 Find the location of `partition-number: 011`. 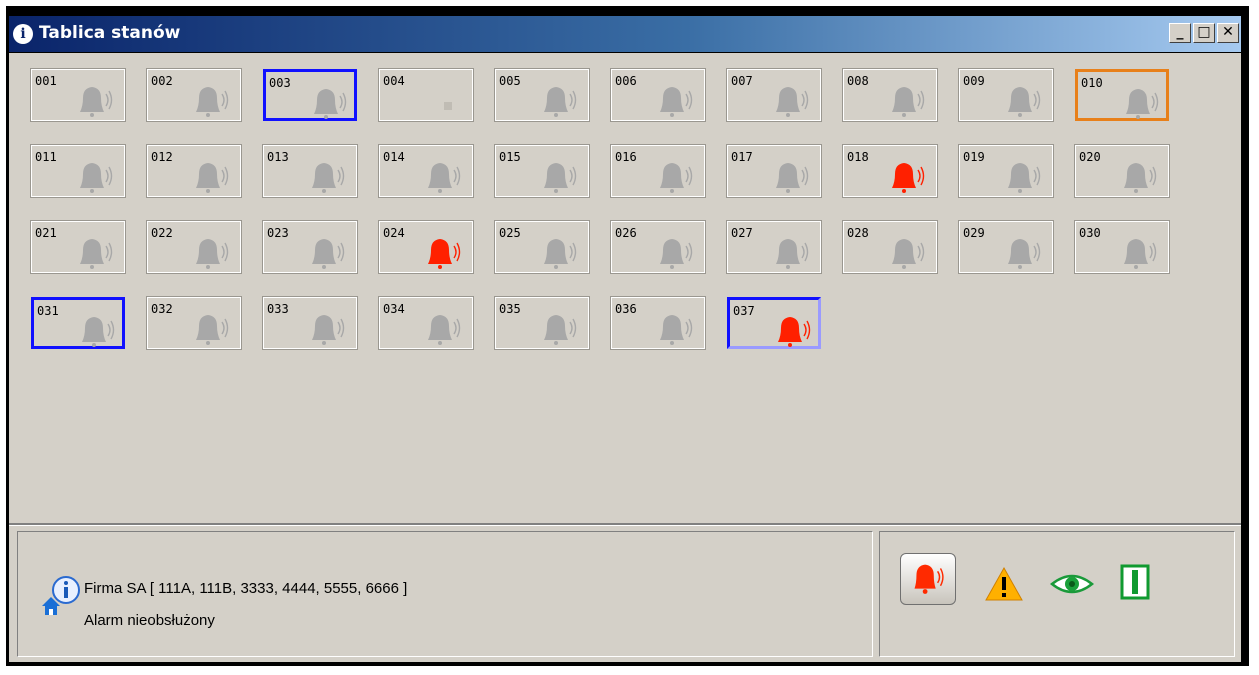

partition-number: 011 is located at coordinates (46, 157).